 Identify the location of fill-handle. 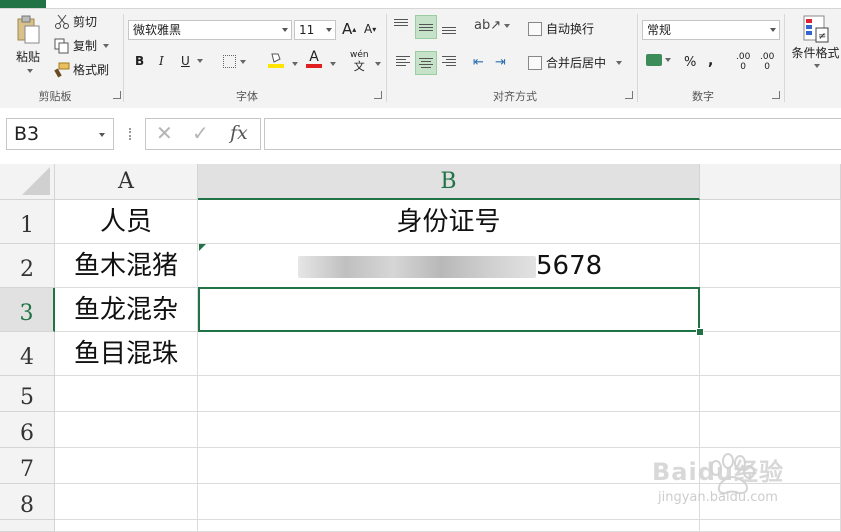
(700, 332).